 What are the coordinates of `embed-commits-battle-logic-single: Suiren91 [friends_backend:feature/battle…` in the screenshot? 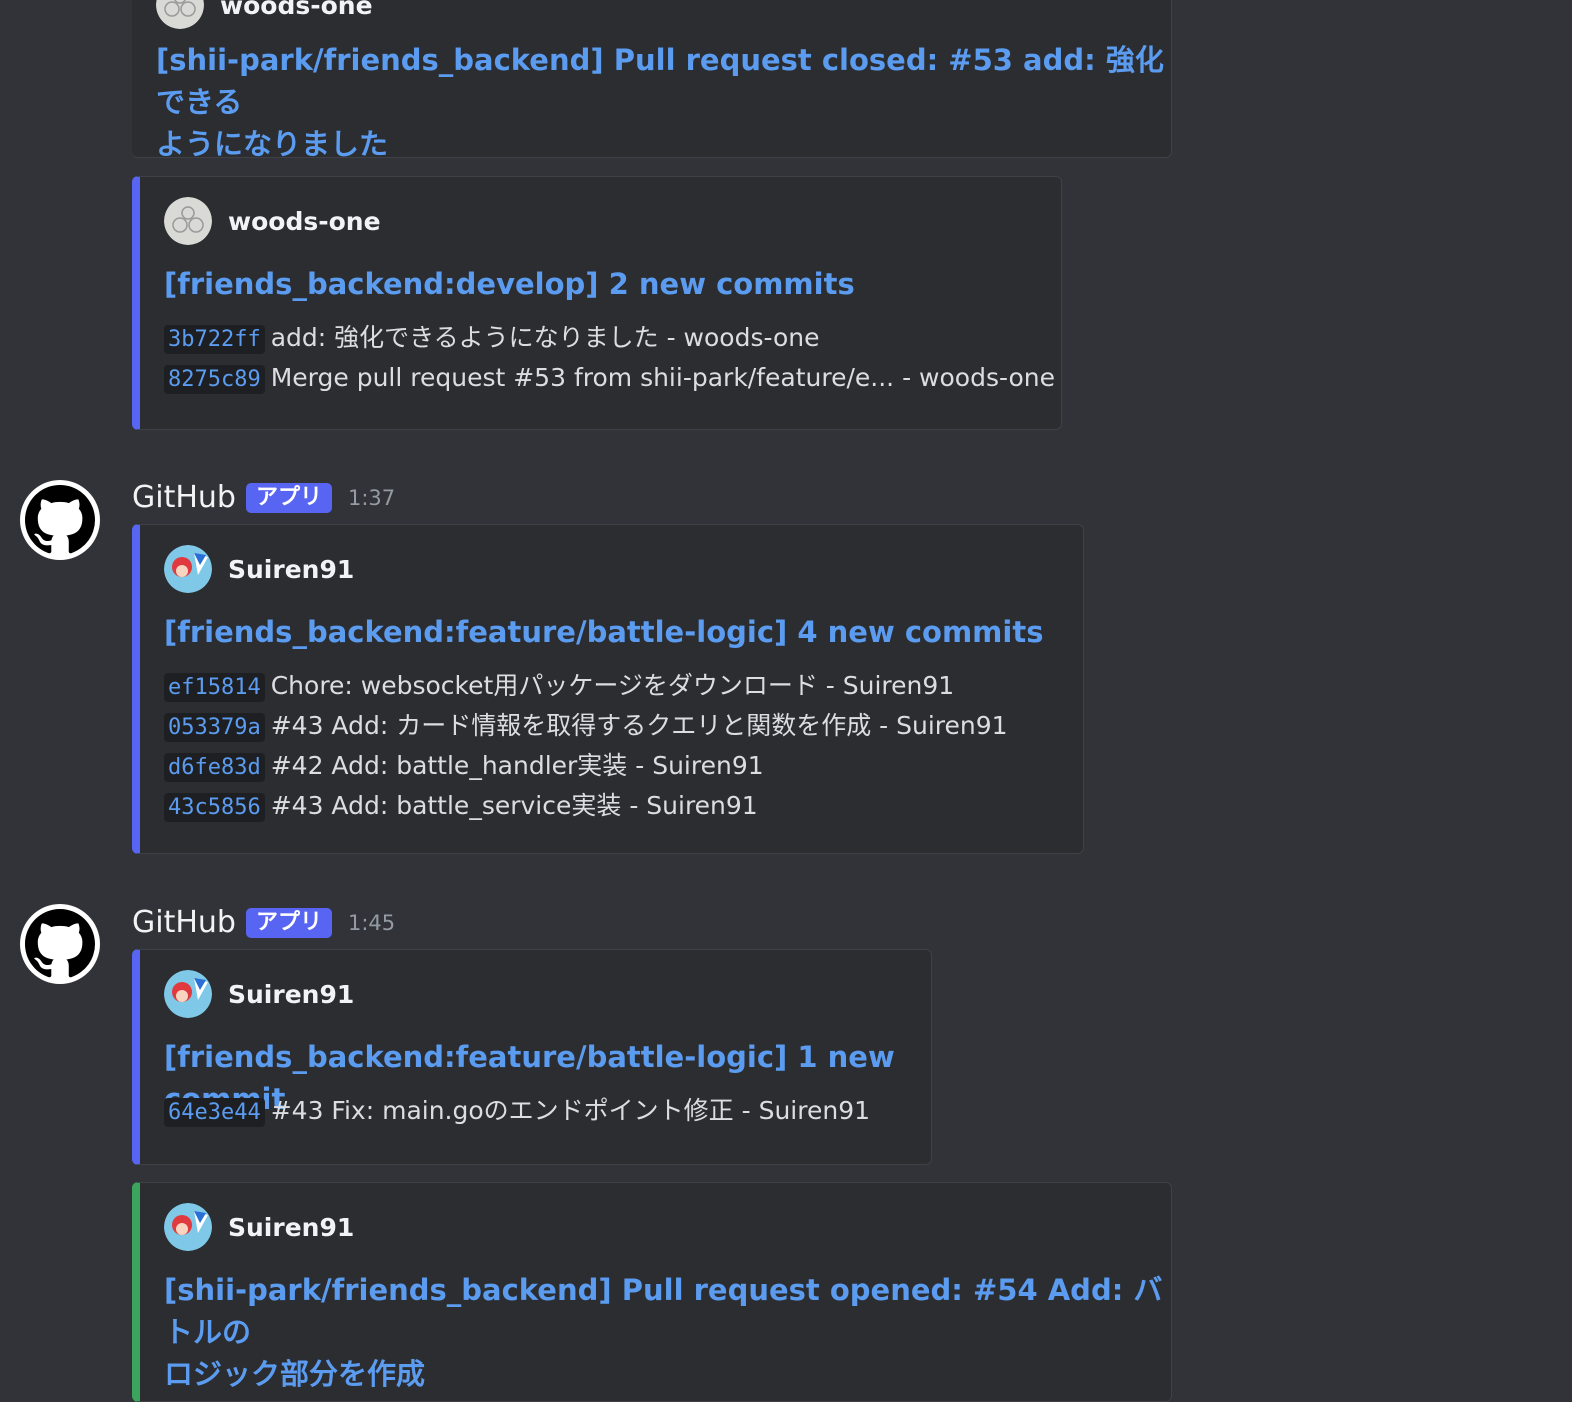 It's located at (532, 1057).